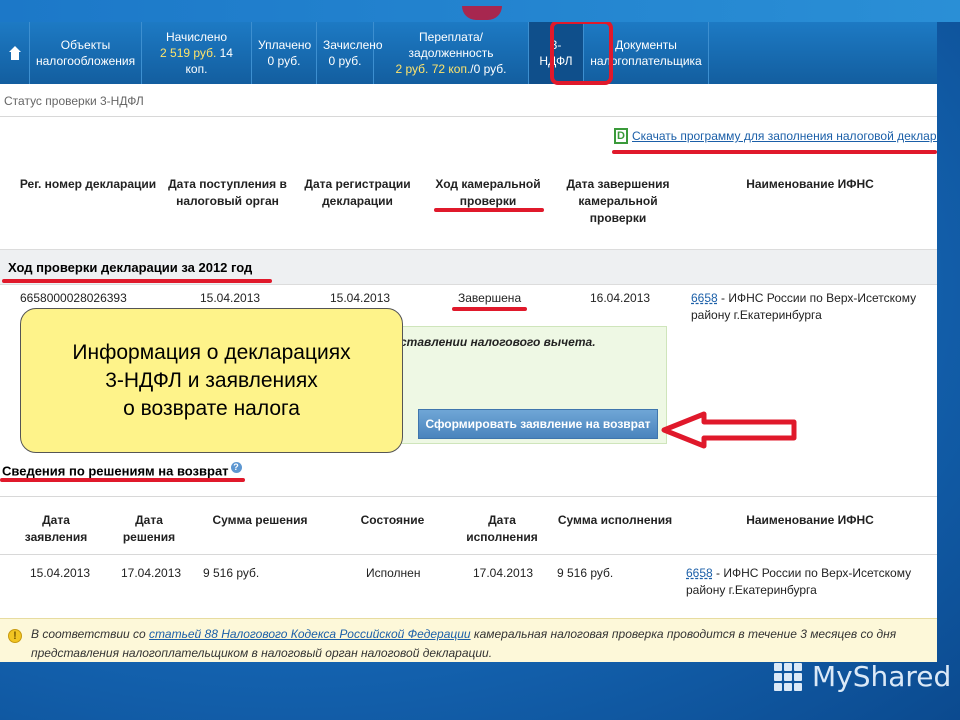  What do you see at coordinates (90, 634) in the screenshot?
I see `notice-text-part: В соответствии со` at bounding box center [90, 634].